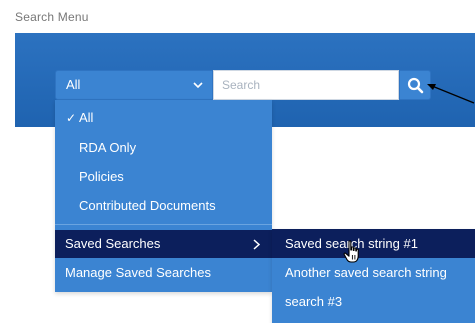 Image resolution: width=475 pixels, height=323 pixels. What do you see at coordinates (163, 177) in the screenshot?
I see `dropdown-item-policies: Policies` at bounding box center [163, 177].